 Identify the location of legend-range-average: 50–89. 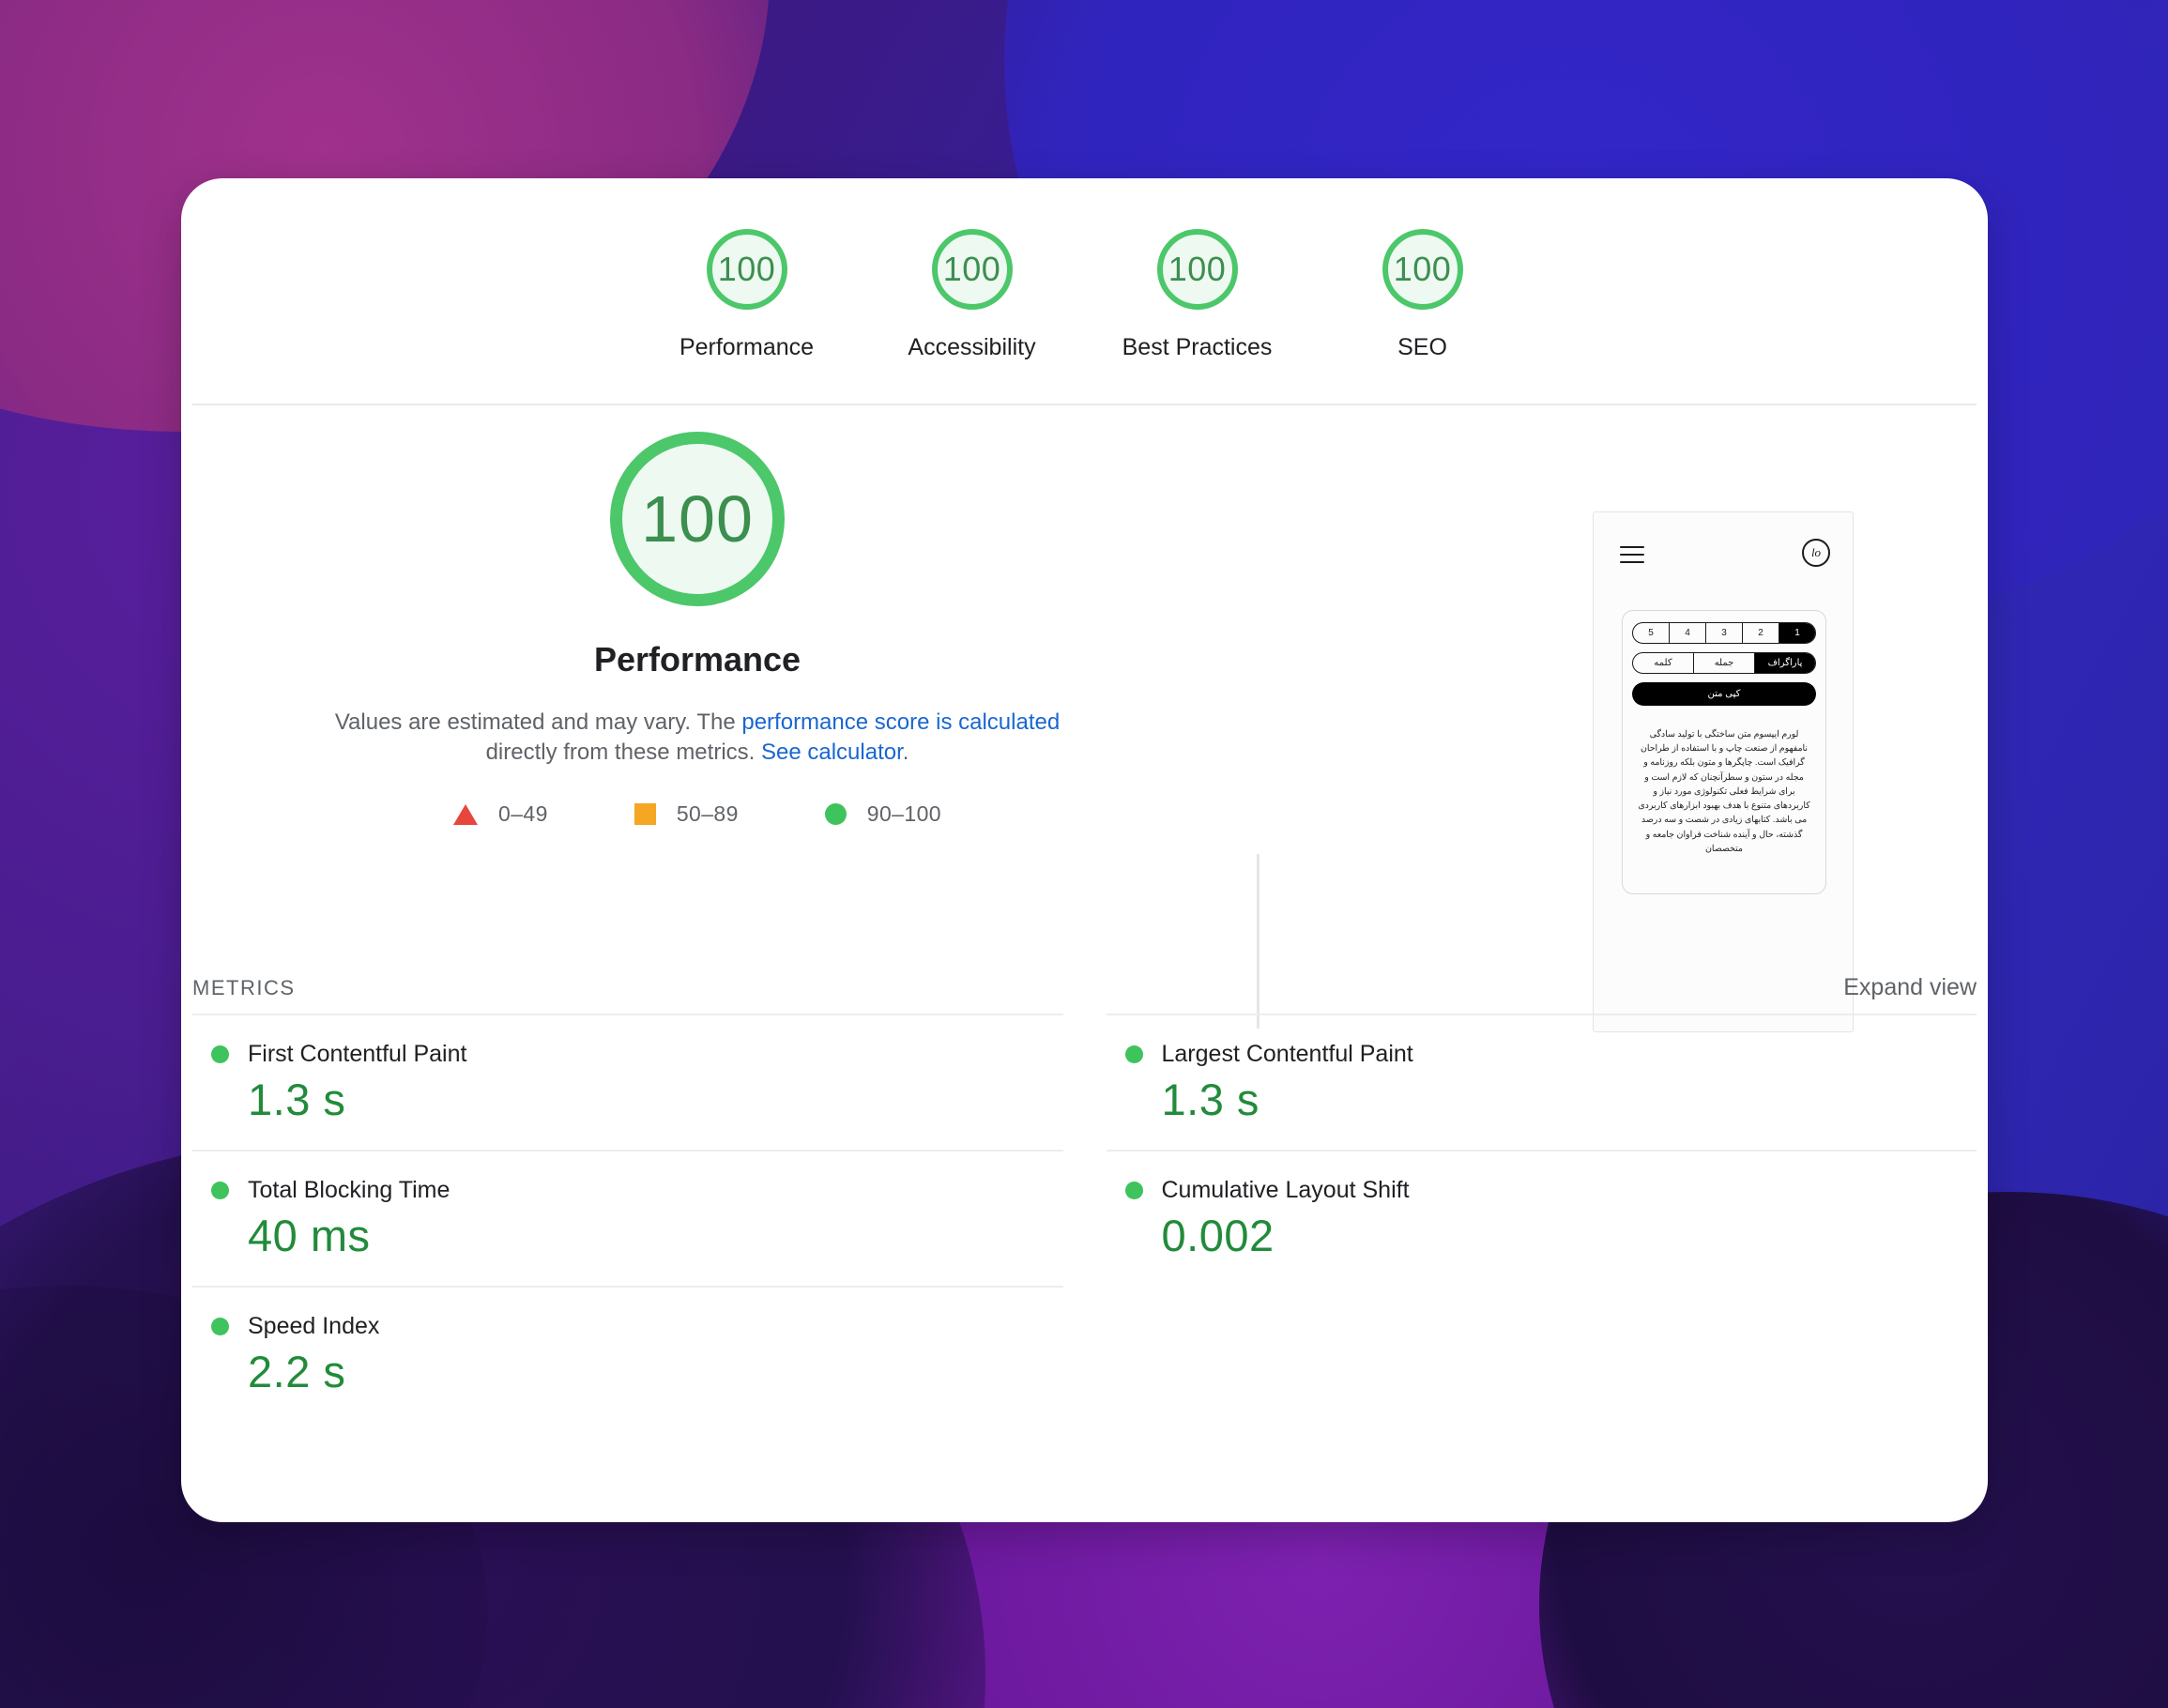
(708, 814).